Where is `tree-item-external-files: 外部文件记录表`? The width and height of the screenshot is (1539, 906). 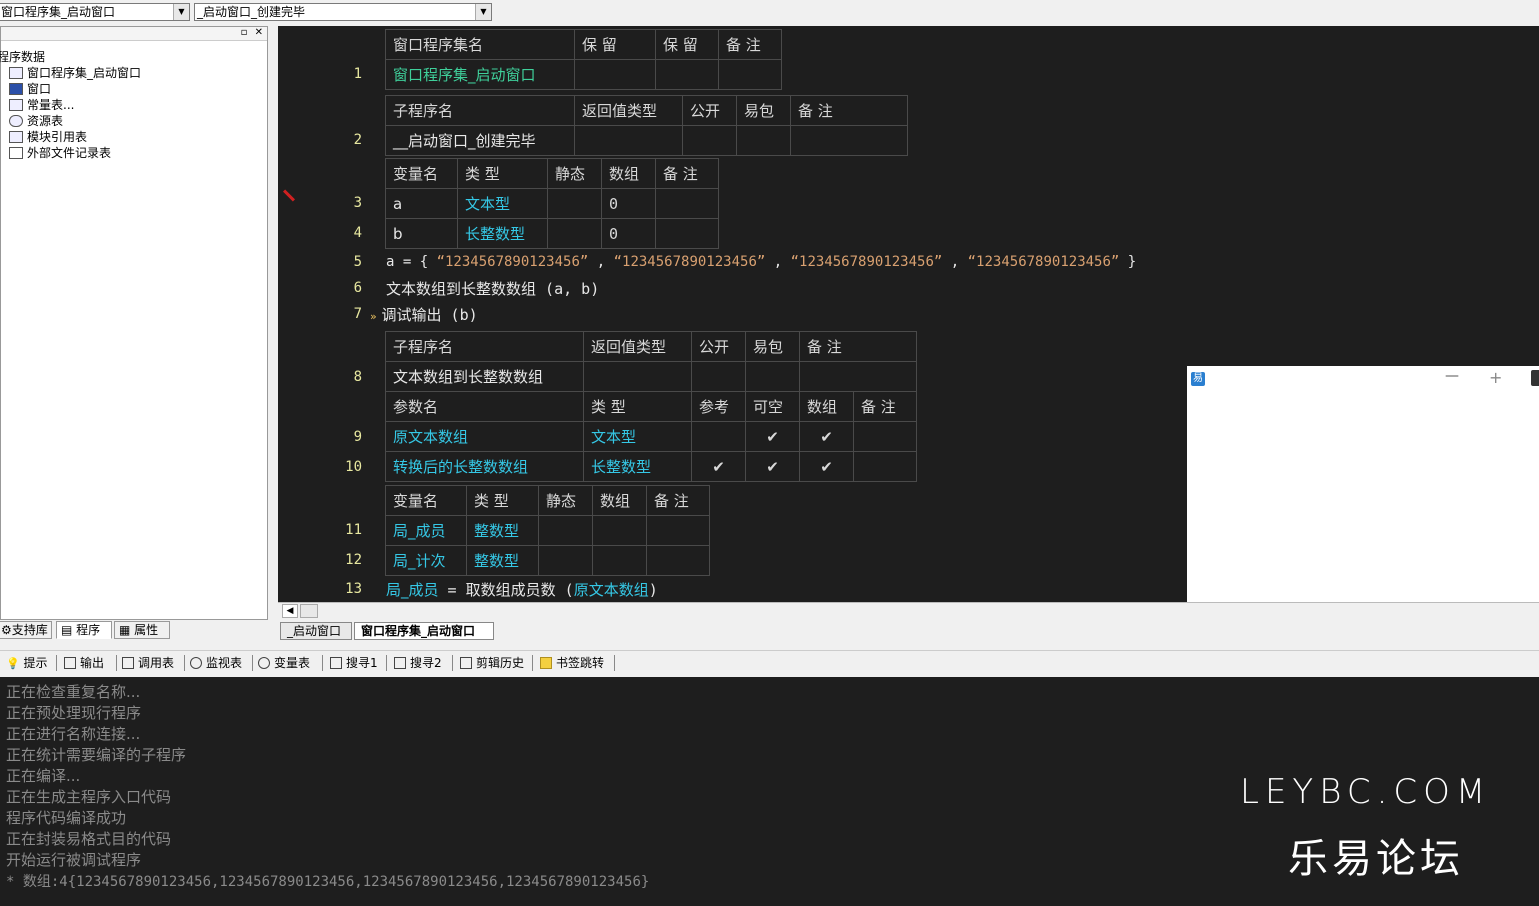 tree-item-external-files: 外部文件记录表 is located at coordinates (60, 153).